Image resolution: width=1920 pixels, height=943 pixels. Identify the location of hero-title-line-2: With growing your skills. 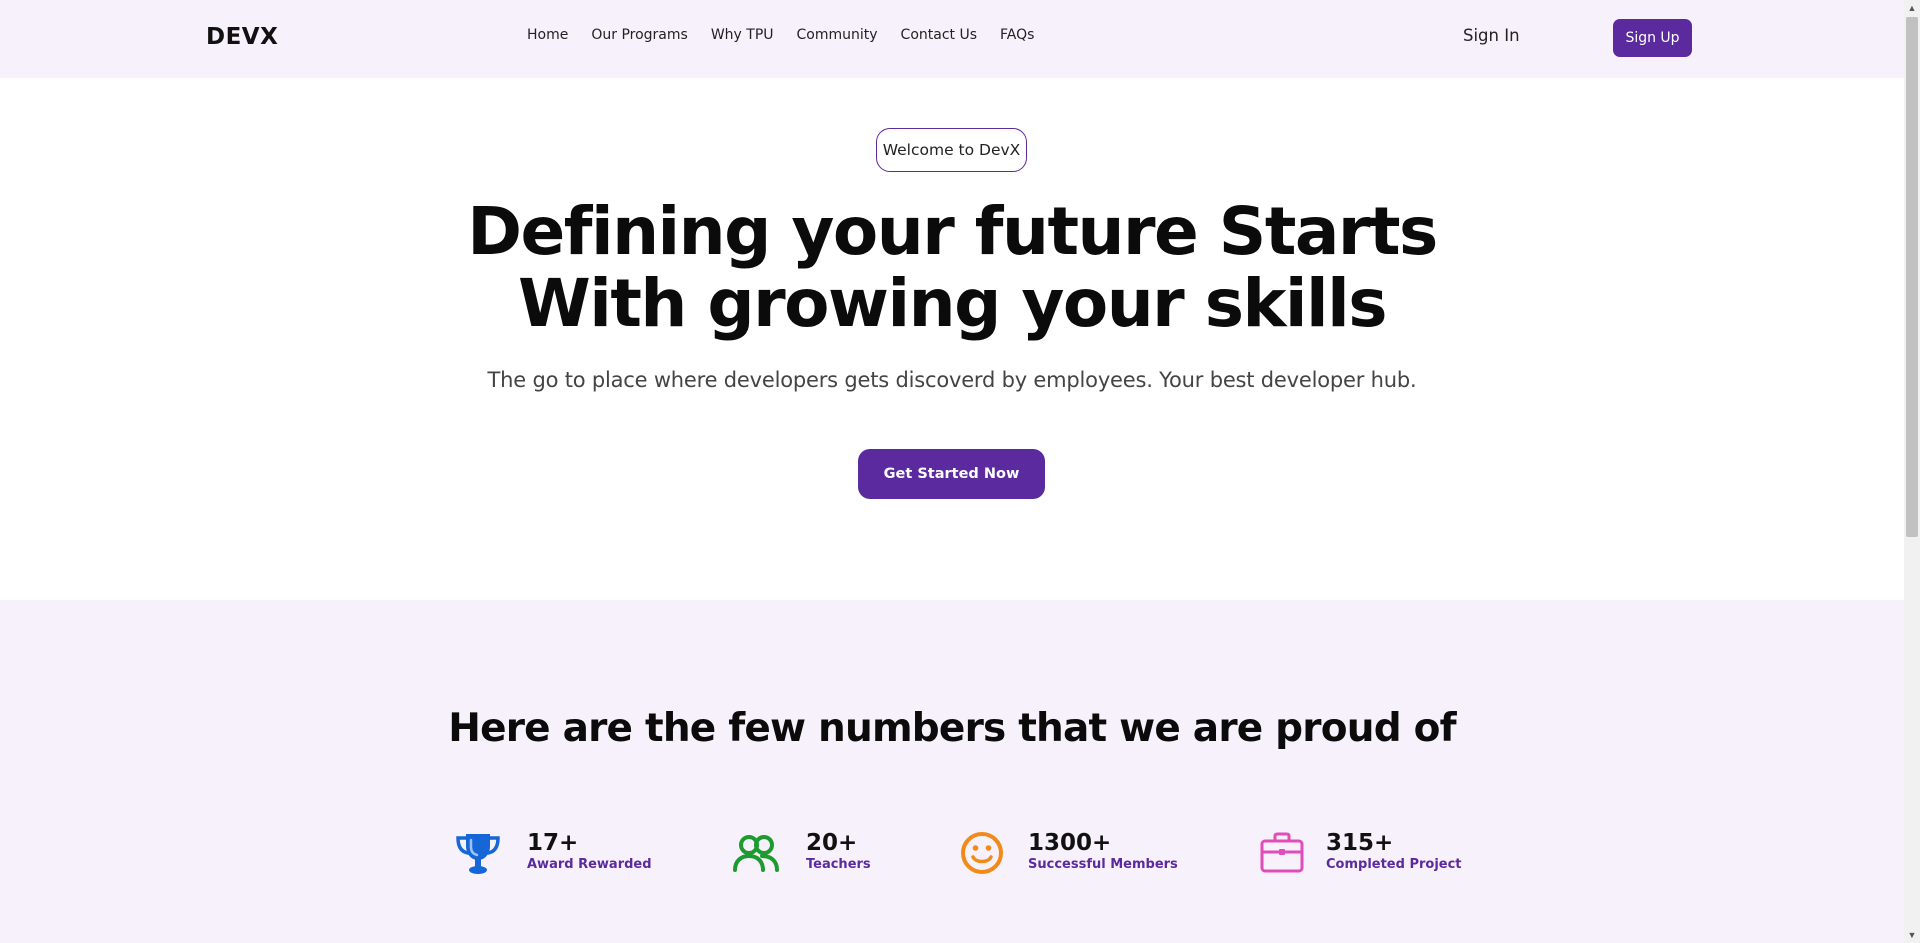
(952, 303).